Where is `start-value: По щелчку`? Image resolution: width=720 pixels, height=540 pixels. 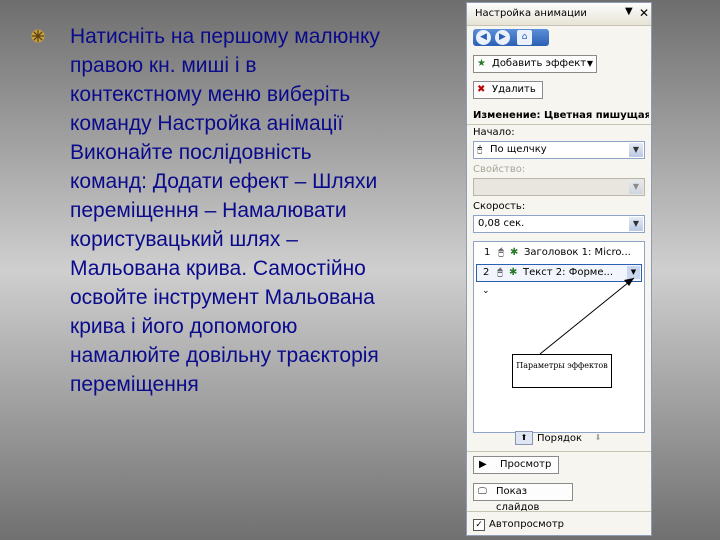 start-value: По щелчку is located at coordinates (518, 149).